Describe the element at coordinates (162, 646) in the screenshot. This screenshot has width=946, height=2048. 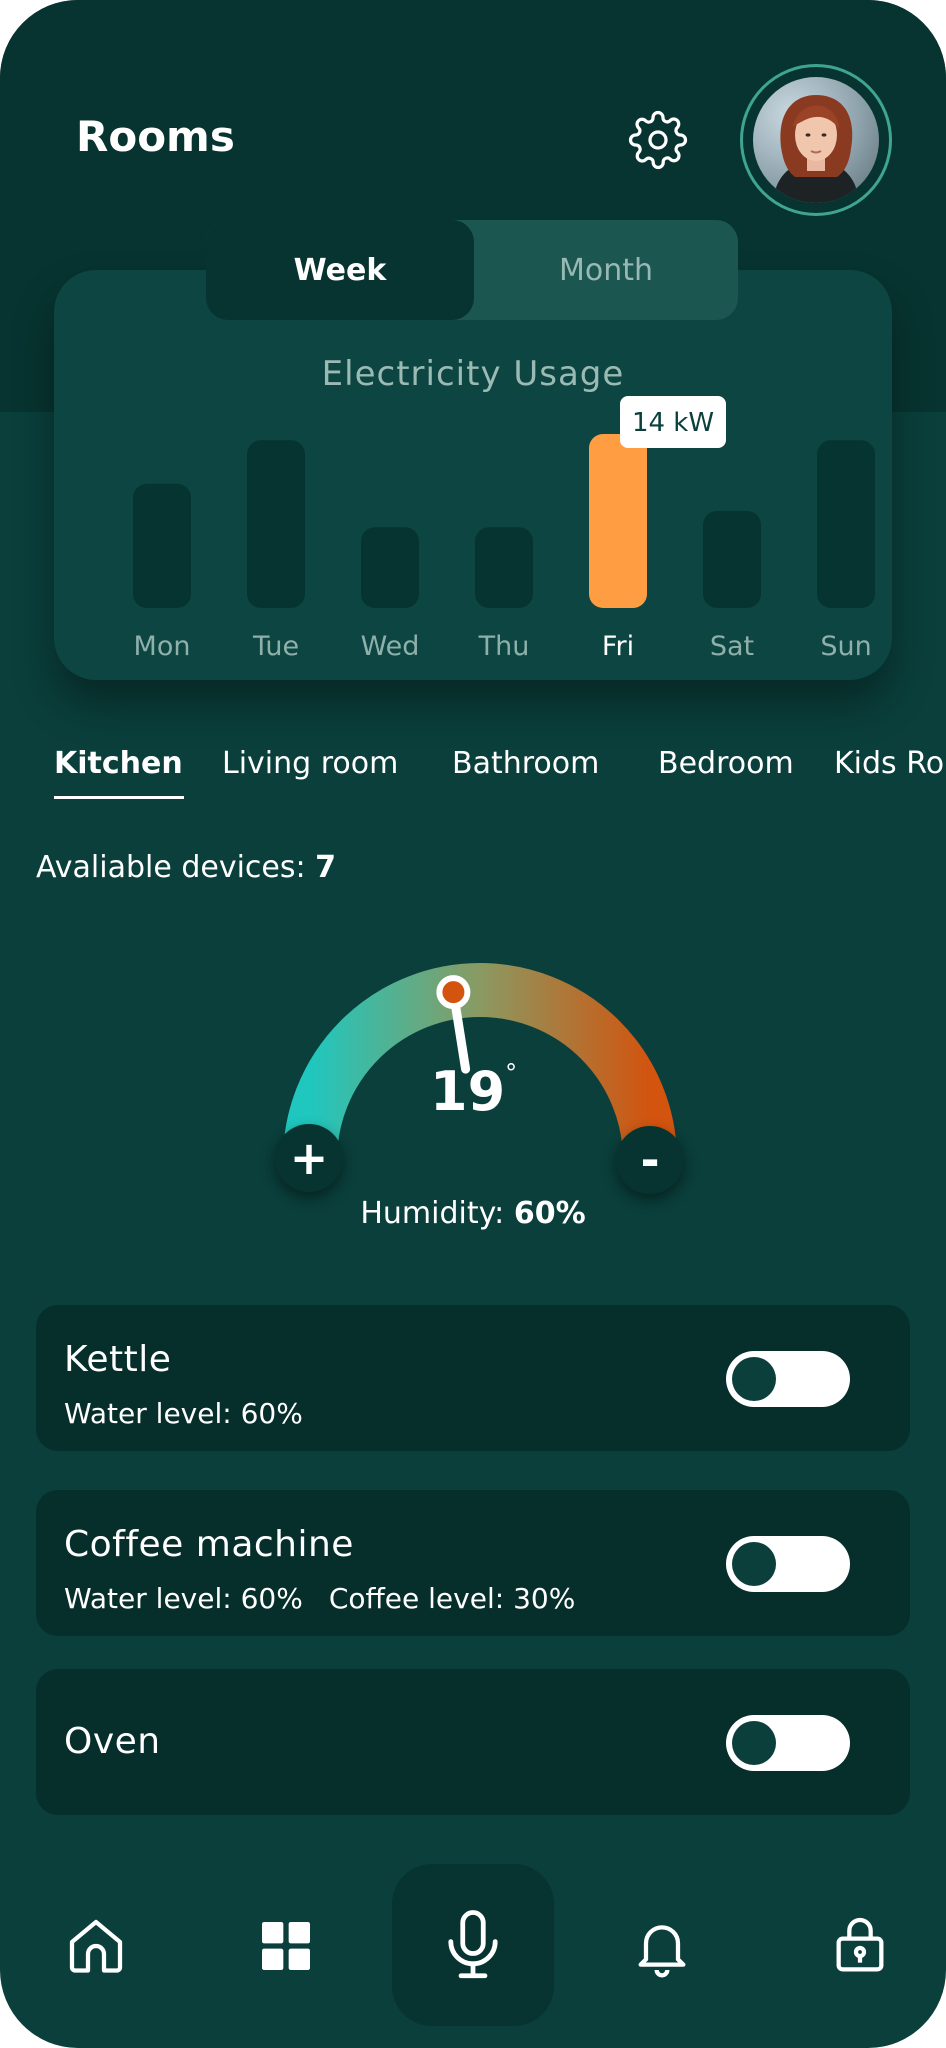
I see `day-label-mon: Mon` at that location.